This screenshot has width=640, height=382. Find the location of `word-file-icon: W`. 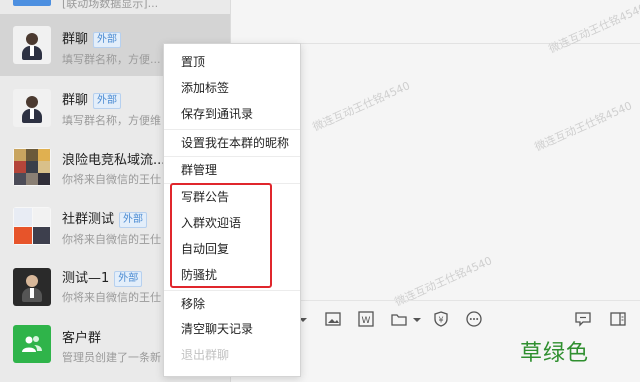

word-file-icon: W is located at coordinates (366, 319).